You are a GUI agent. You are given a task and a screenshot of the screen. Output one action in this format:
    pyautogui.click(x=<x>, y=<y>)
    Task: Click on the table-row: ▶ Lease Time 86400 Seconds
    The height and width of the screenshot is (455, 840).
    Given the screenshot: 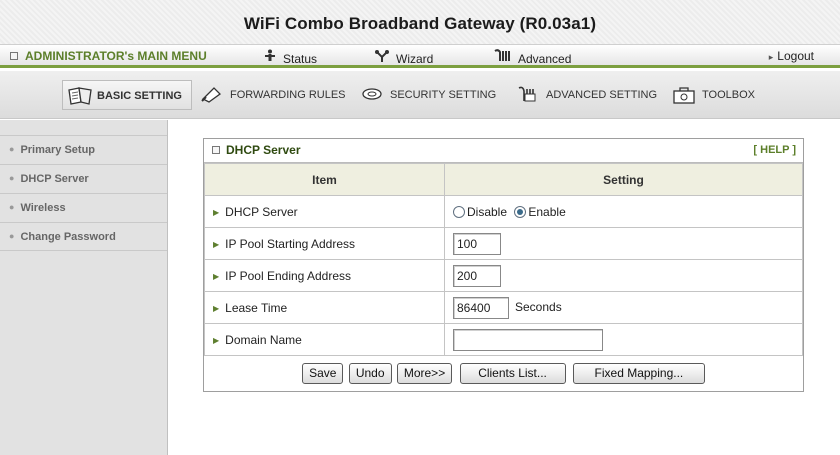 What is the action you would take?
    pyautogui.click(x=503, y=307)
    